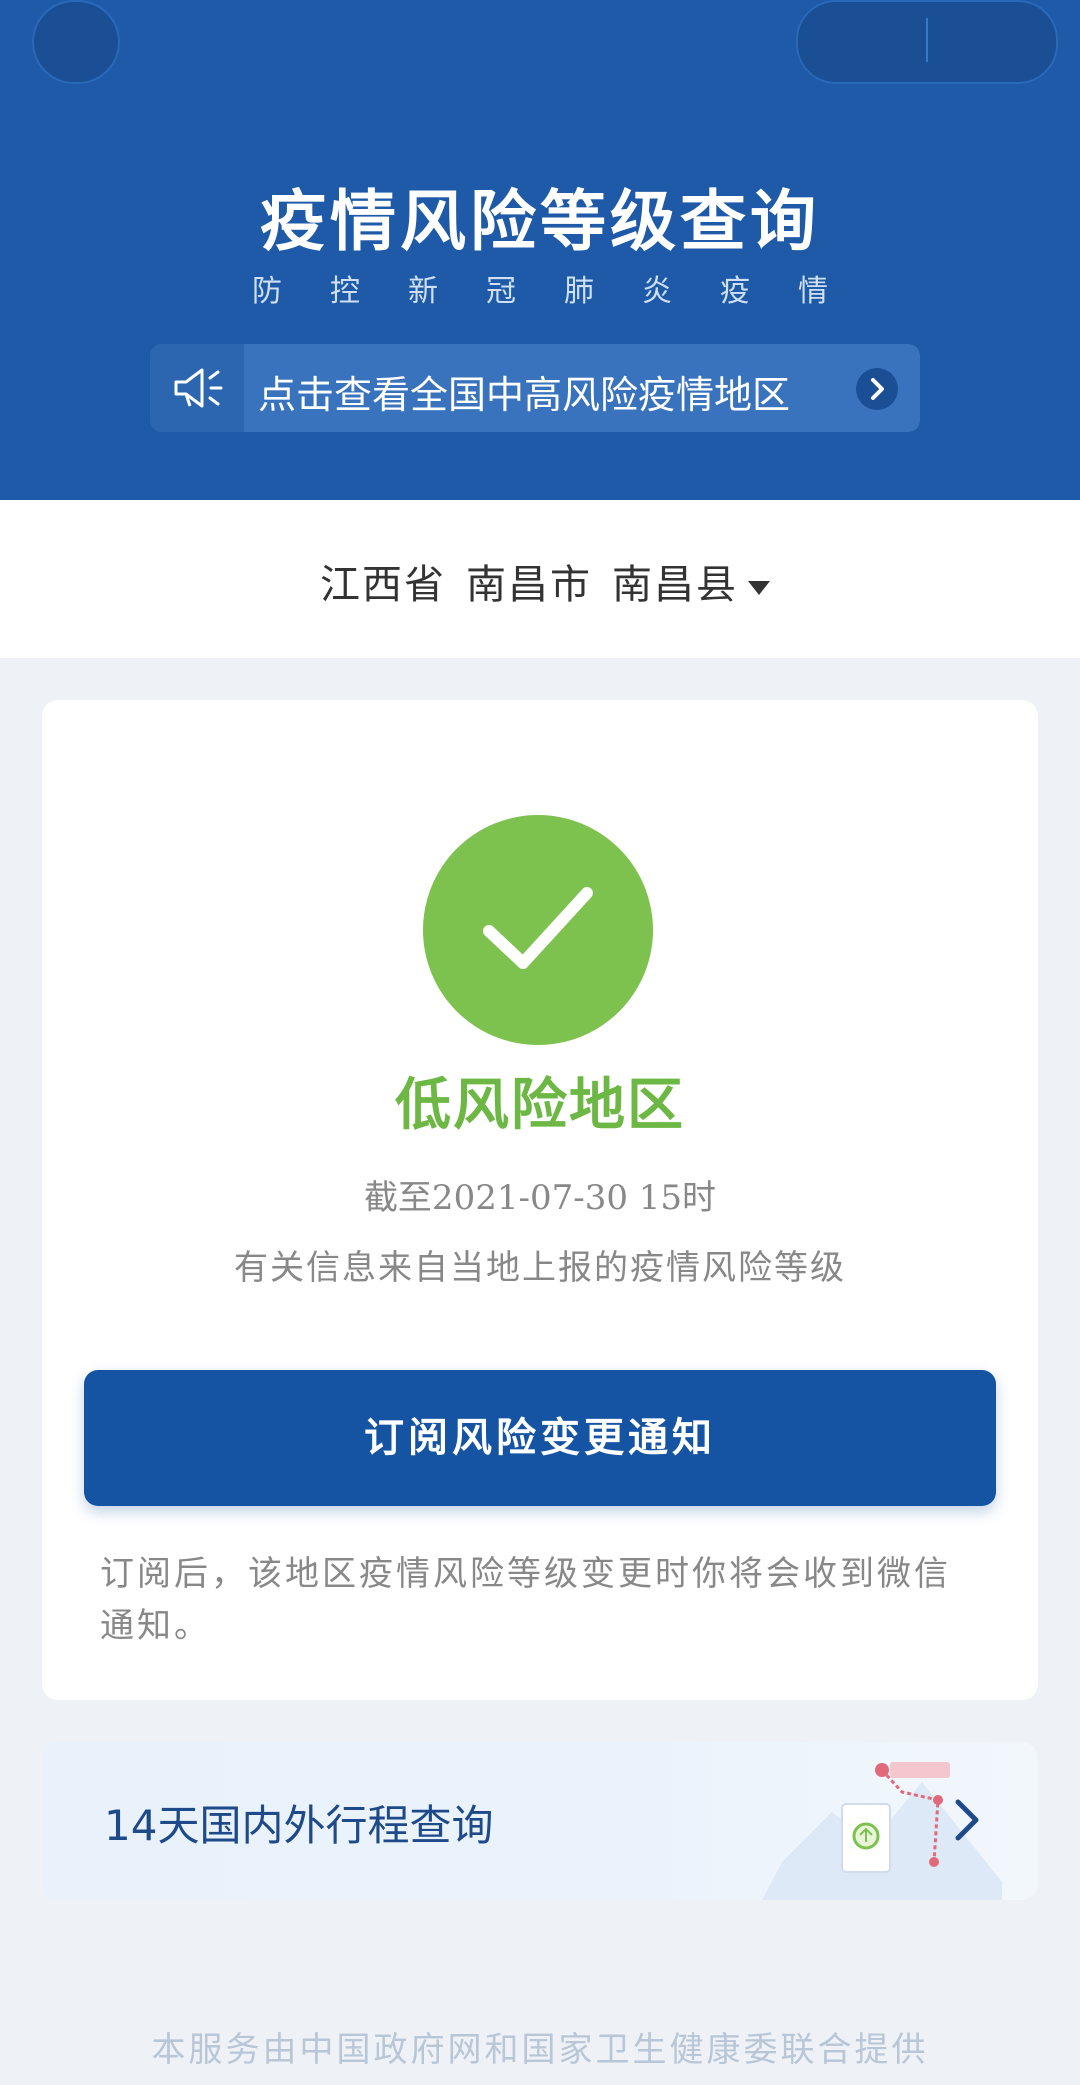 The width and height of the screenshot is (1080, 2085). Describe the element at coordinates (299, 1825) in the screenshot. I see `trip-query-label: 14天国内外行程查询` at that location.